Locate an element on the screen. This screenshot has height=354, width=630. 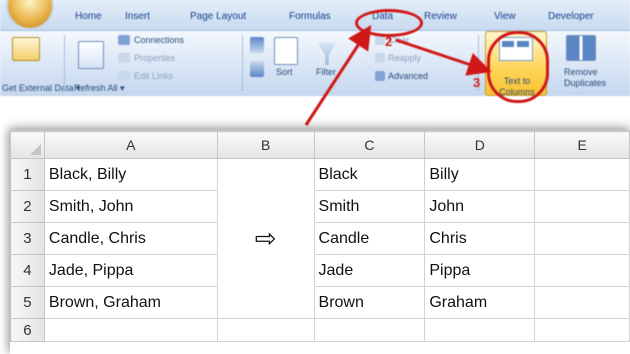
cell-c1: Black is located at coordinates (369, 174).